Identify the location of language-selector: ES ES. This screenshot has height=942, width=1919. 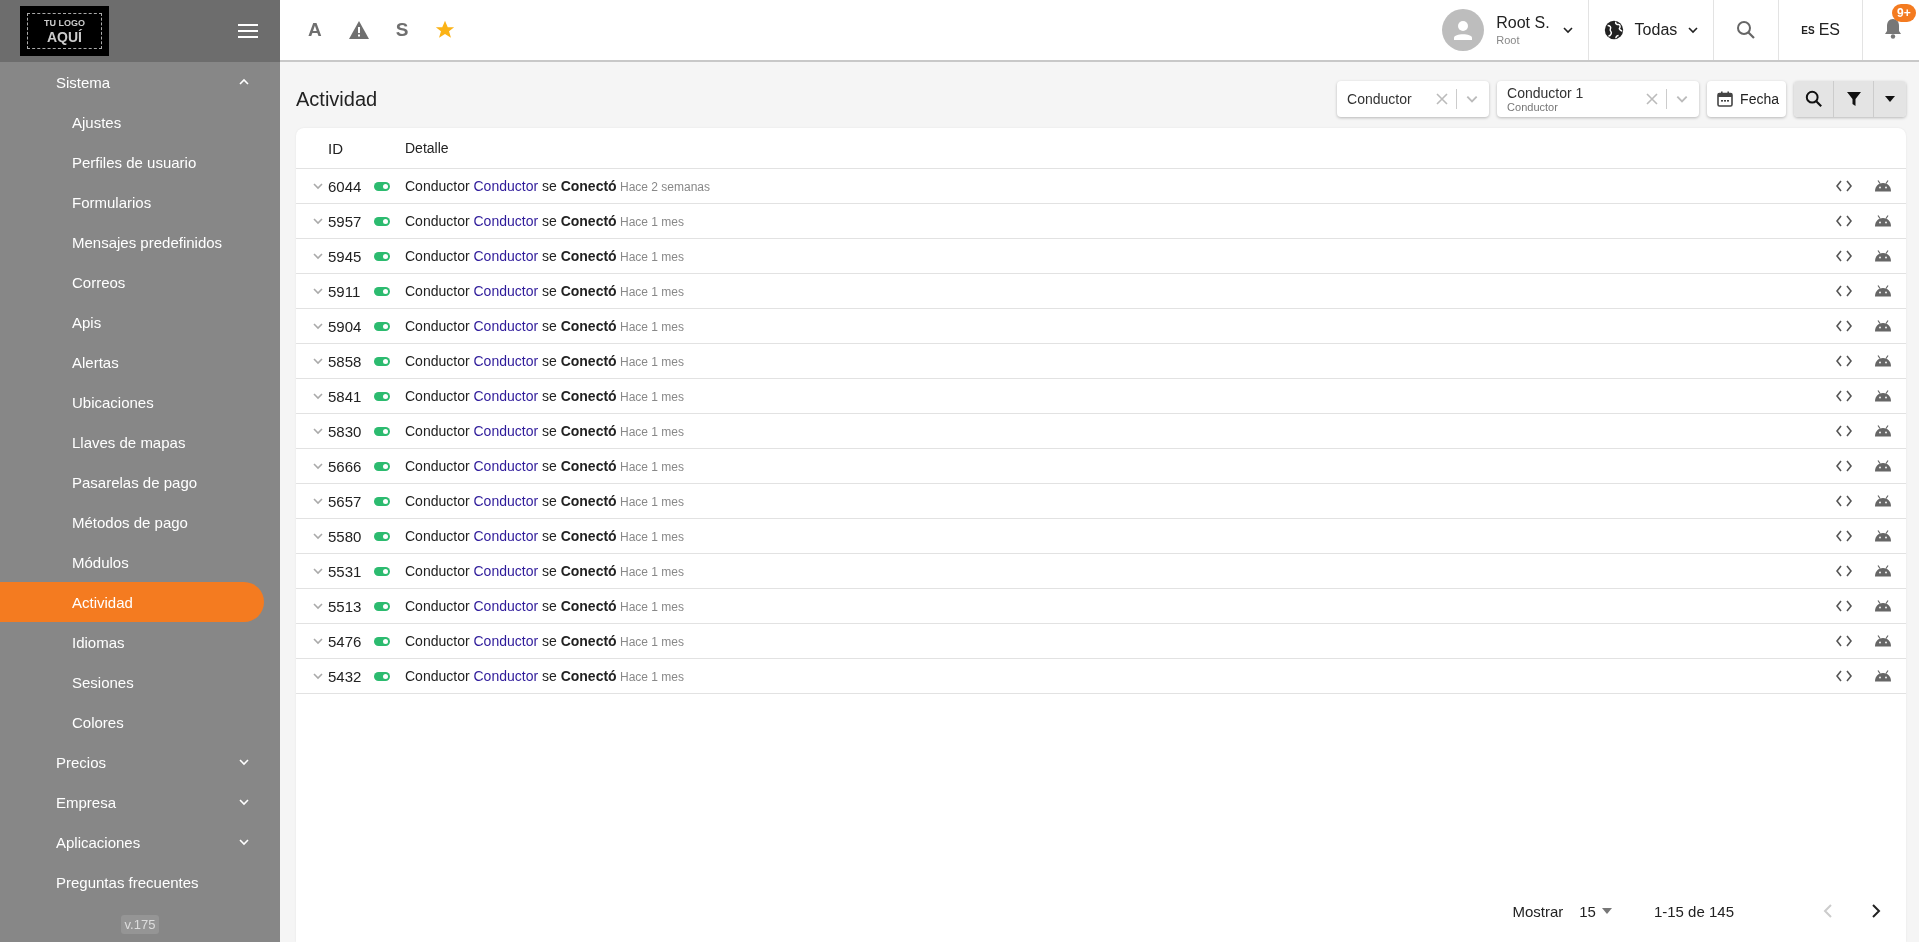
(1820, 30).